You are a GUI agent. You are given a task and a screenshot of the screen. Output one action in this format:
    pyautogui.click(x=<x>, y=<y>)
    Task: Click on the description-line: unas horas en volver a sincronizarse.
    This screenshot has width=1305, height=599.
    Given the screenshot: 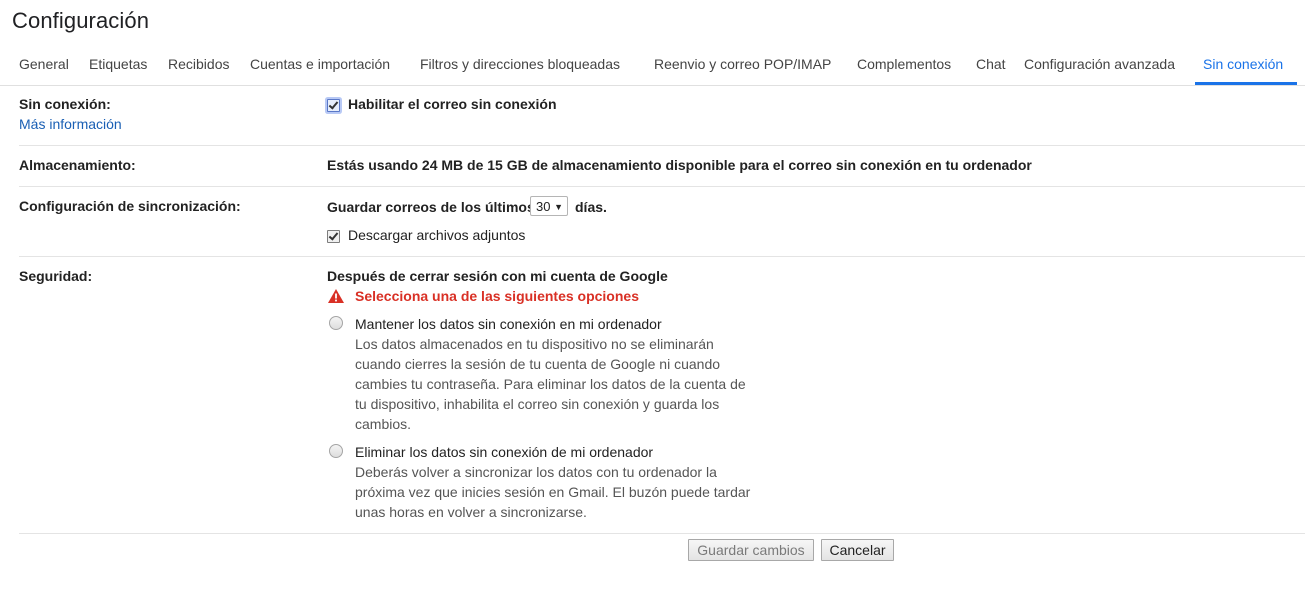 What is the action you would take?
    pyautogui.click(x=471, y=512)
    